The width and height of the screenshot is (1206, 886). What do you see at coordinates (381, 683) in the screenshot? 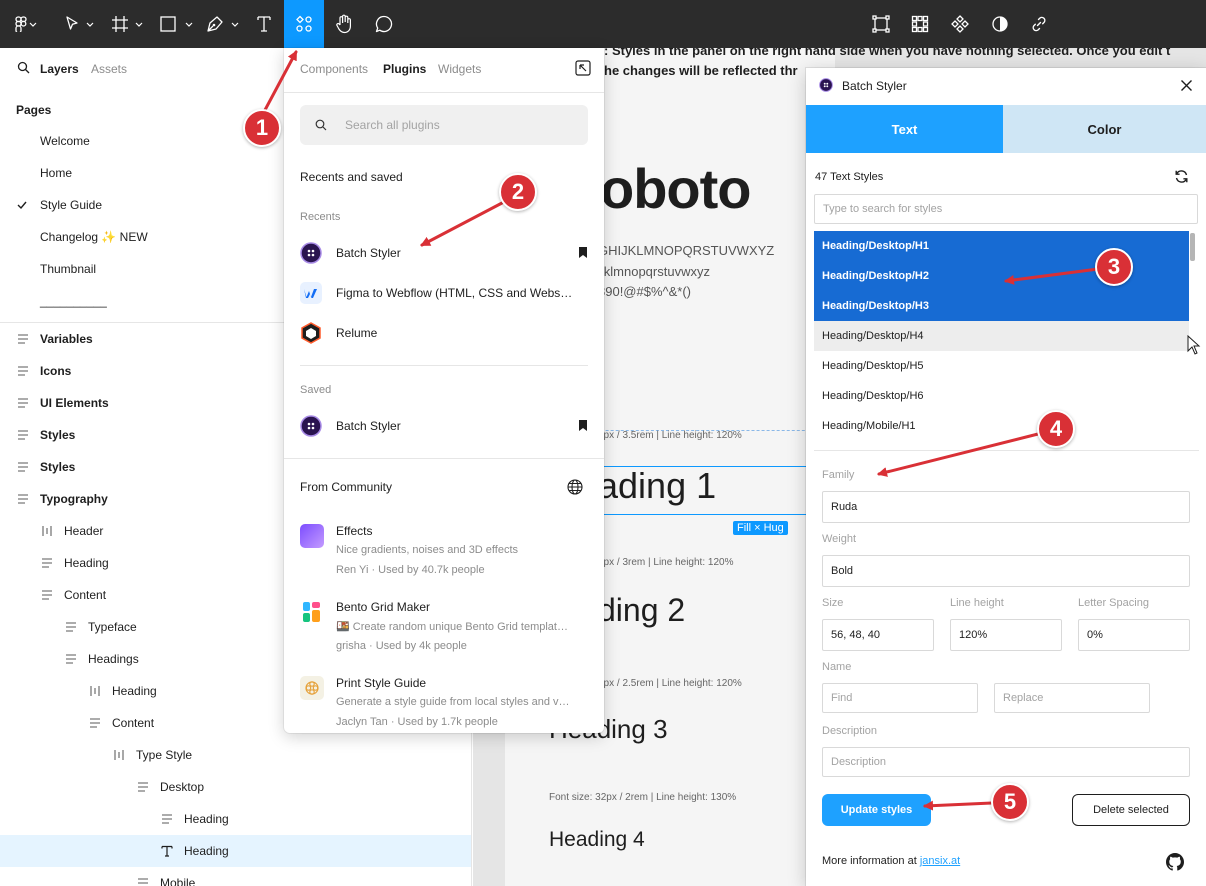
I see `plugin-name: Print Style Guide` at bounding box center [381, 683].